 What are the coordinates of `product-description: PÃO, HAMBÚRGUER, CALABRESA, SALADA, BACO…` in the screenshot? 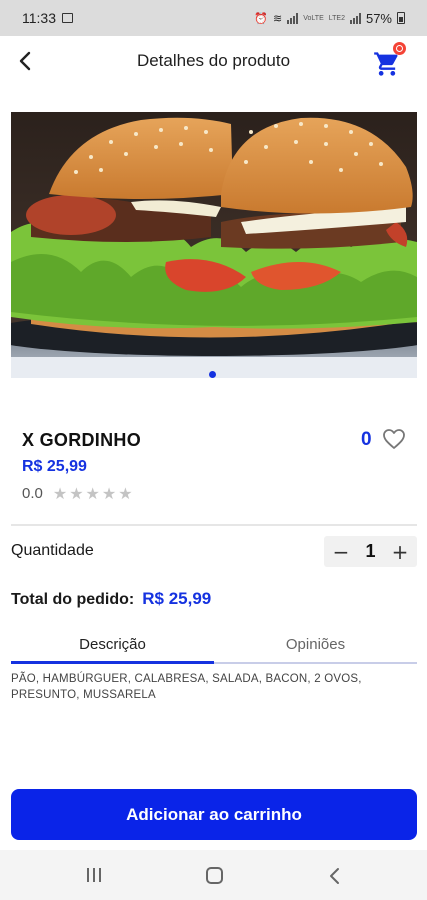 It's located at (186, 687).